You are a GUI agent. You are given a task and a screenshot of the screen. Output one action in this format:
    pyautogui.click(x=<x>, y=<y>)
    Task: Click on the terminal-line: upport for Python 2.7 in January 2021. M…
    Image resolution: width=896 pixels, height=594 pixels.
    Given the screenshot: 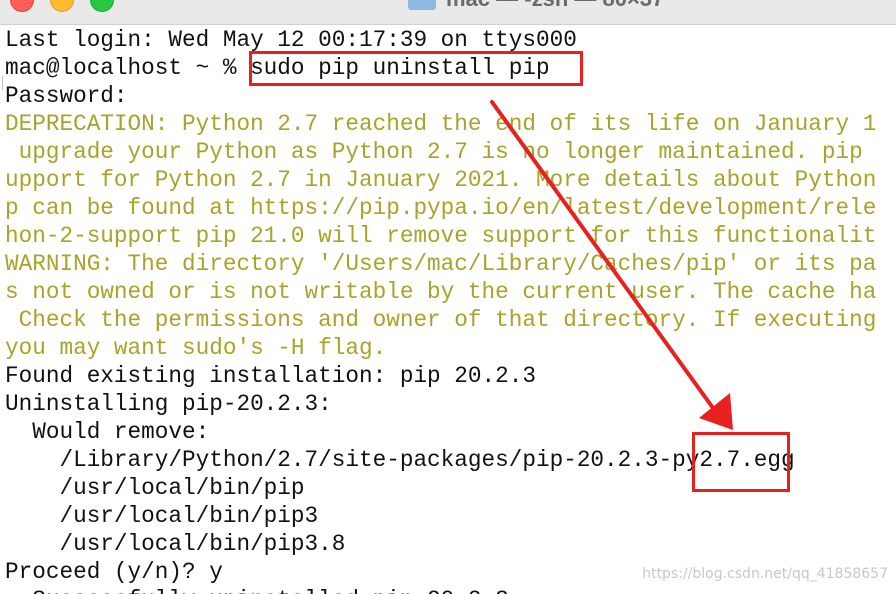 What is the action you would take?
    pyautogui.click(x=441, y=180)
    